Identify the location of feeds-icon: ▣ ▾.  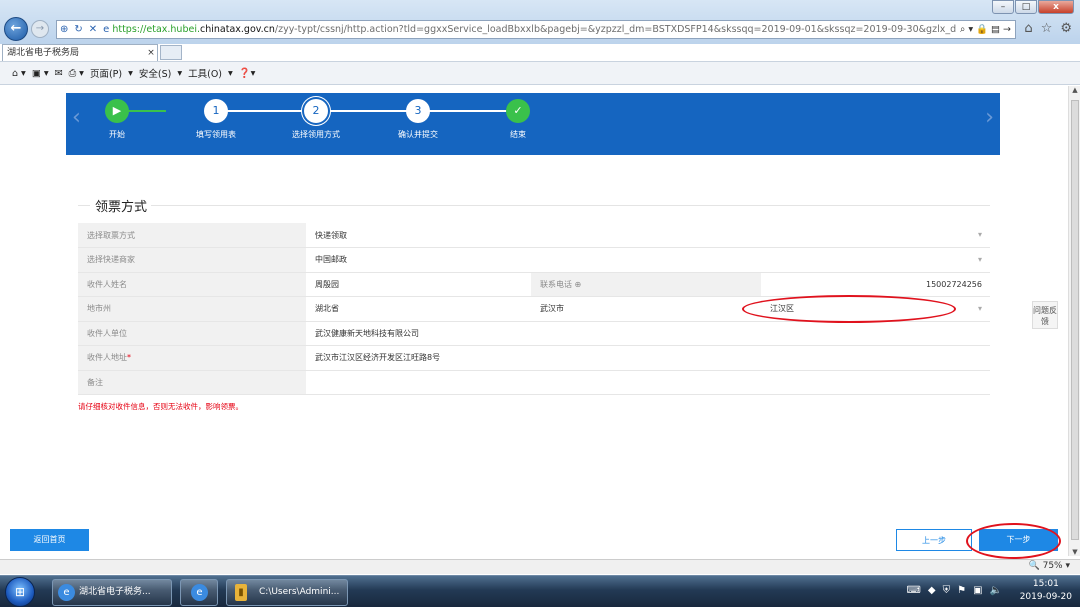
(40, 73).